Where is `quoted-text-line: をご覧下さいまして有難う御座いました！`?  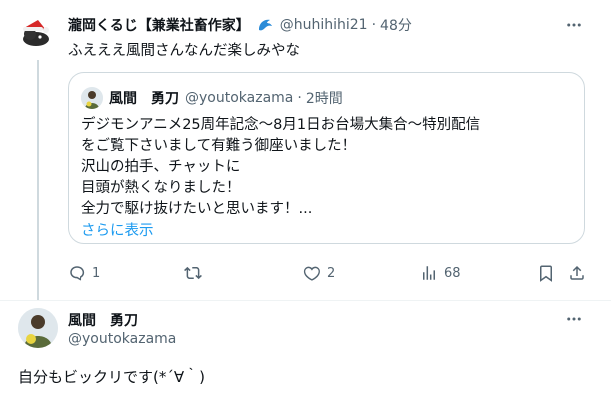 quoted-text-line: をご覧下さいまして有難う御座いました！ is located at coordinates (219, 146).